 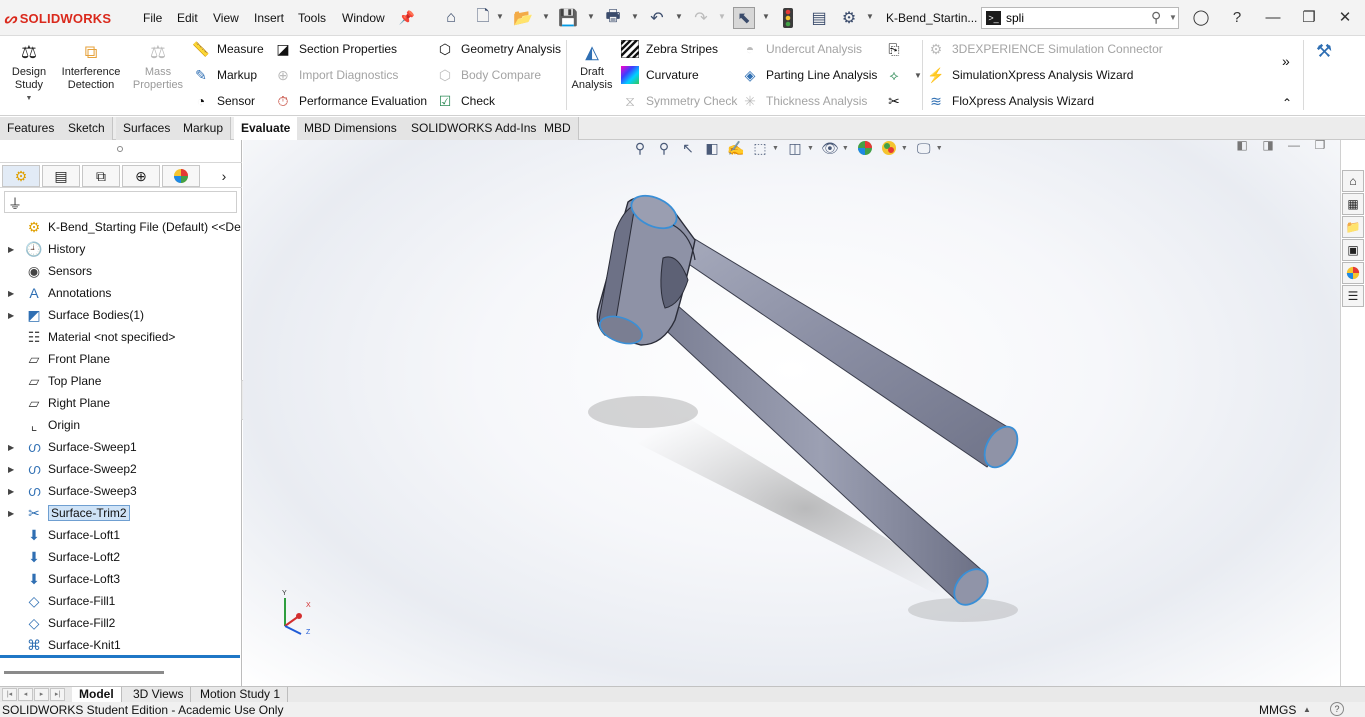 What do you see at coordinates (21, 176) in the screenshot?
I see `featuremanager-tab-icon: ⚙` at bounding box center [21, 176].